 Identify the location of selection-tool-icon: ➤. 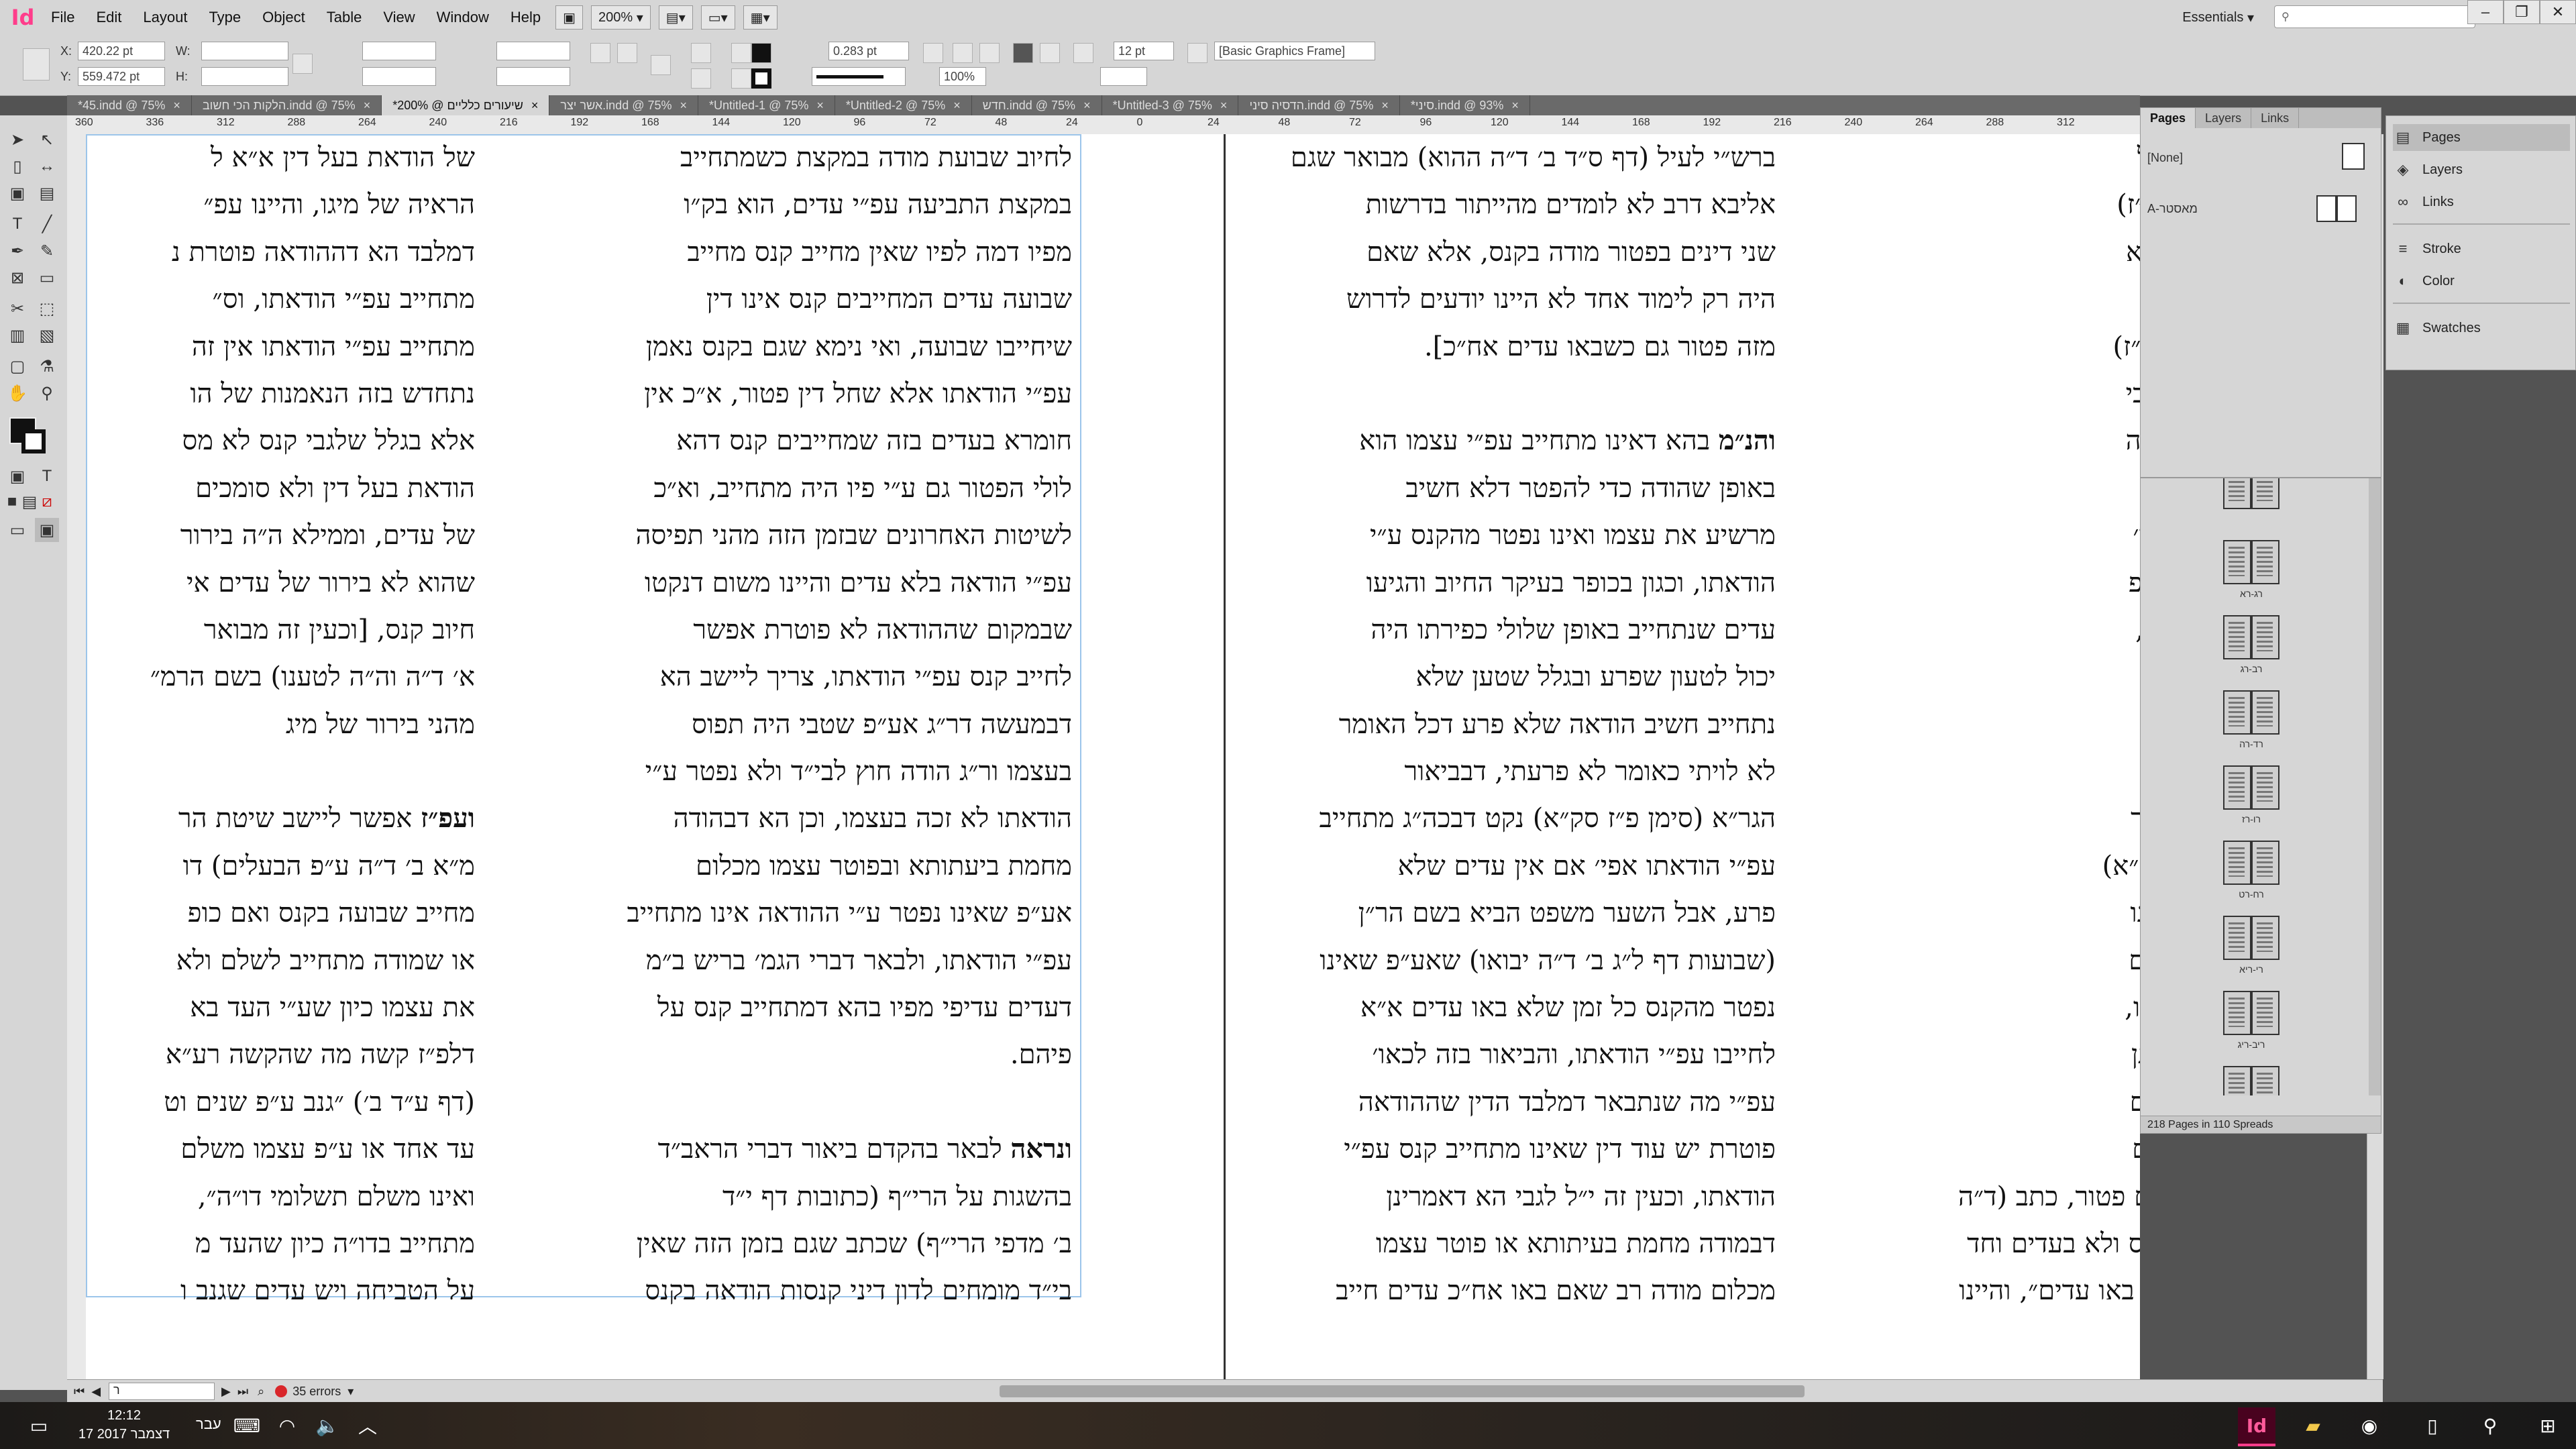
(17, 139).